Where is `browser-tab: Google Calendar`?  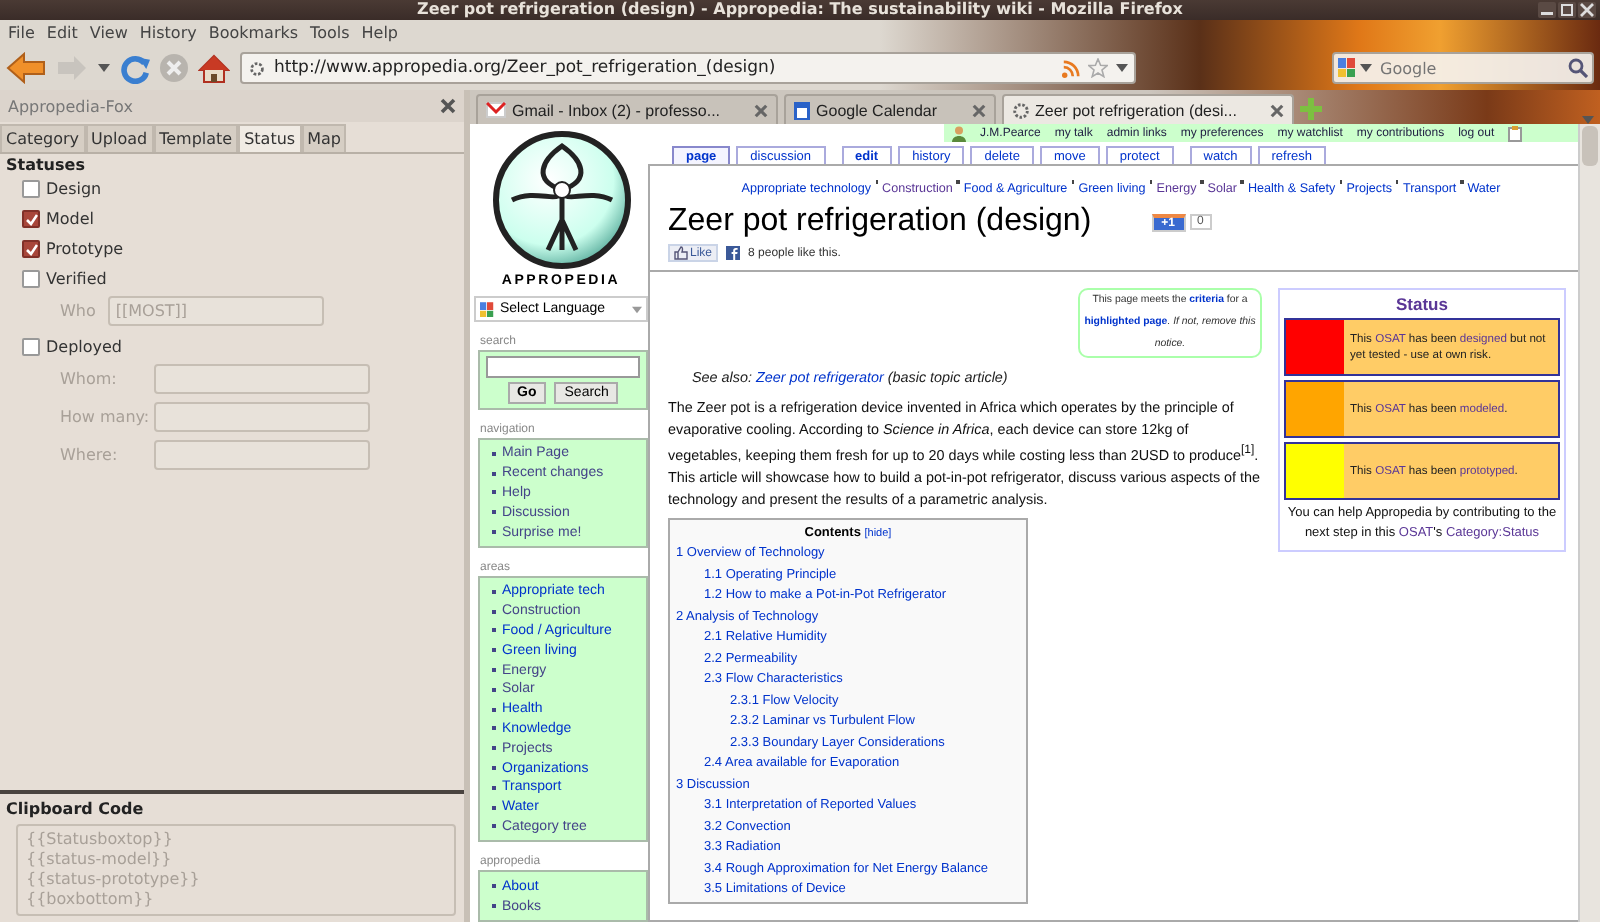
browser-tab: Google Calendar is located at coordinates (890, 109).